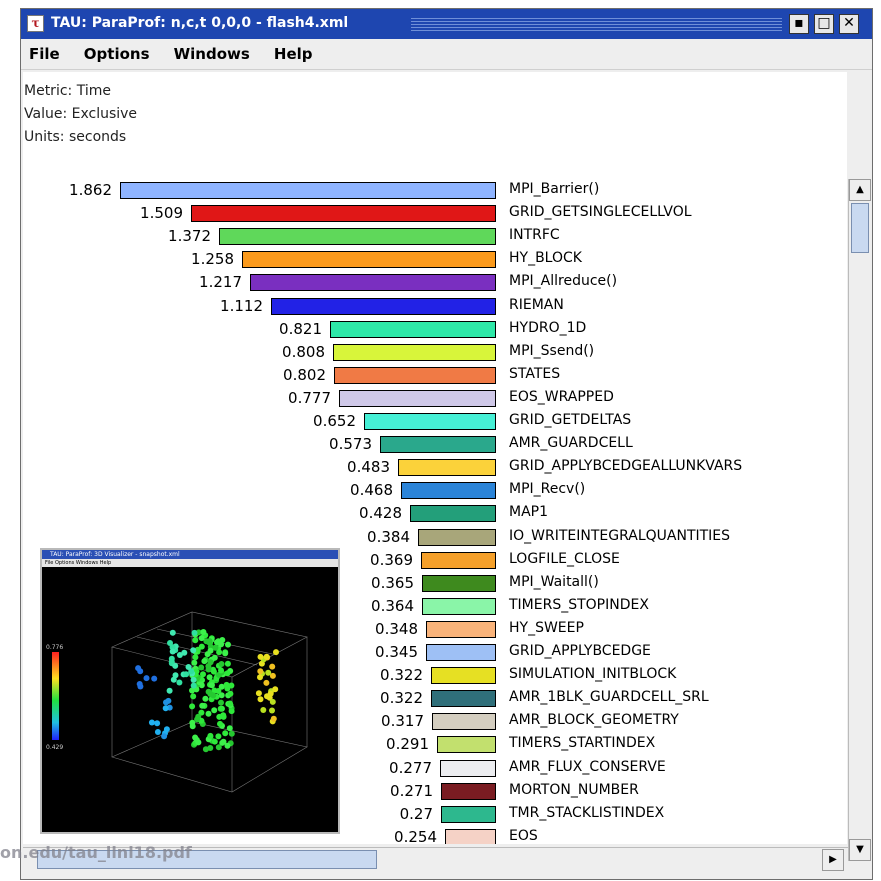 Image resolution: width=881 pixels, height=881 pixels. Describe the element at coordinates (849, 24) in the screenshot. I see `close-icon: ✕` at that location.